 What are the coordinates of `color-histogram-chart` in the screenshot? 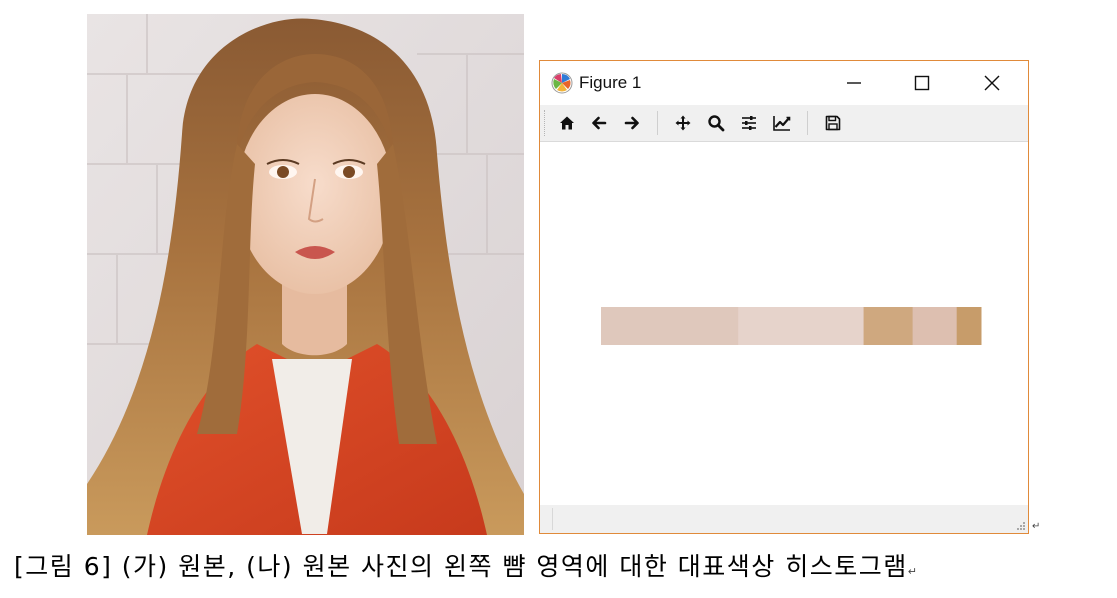 It's located at (791, 326).